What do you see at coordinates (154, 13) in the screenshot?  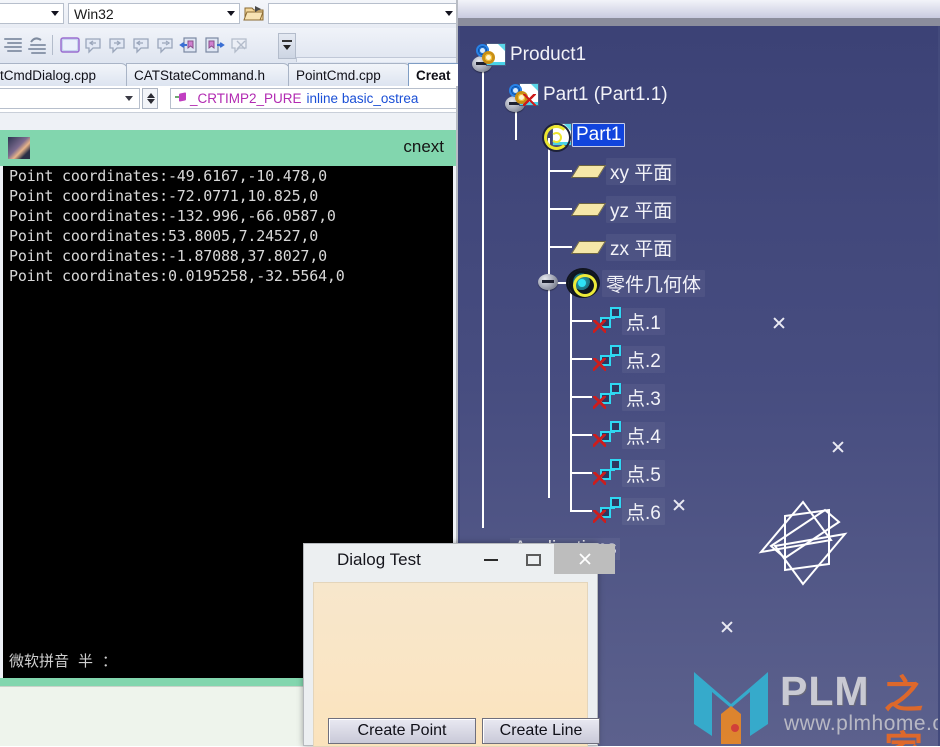 I see `solution-platform-dropdown: Win32` at bounding box center [154, 13].